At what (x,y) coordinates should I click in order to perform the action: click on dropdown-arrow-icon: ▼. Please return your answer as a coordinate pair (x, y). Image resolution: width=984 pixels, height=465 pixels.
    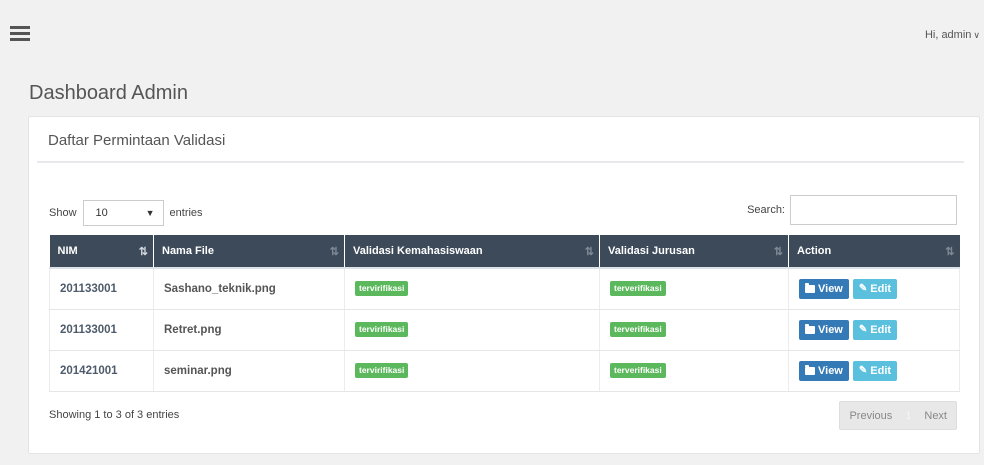
    Looking at the image, I should click on (150, 213).